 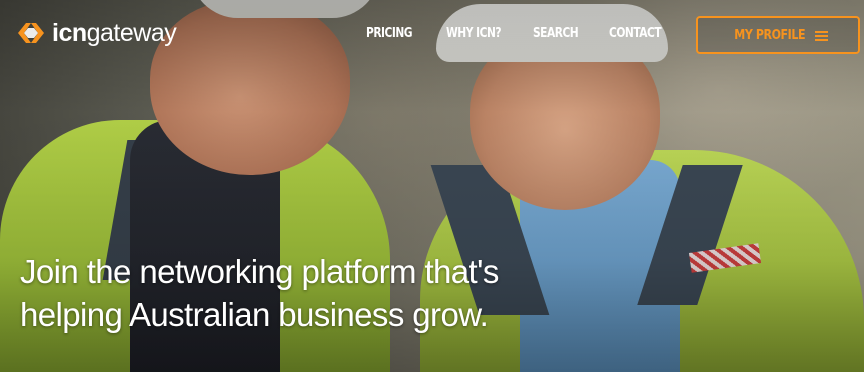 I want to click on my-profile-button: MY PROFILE, so click(x=778, y=35).